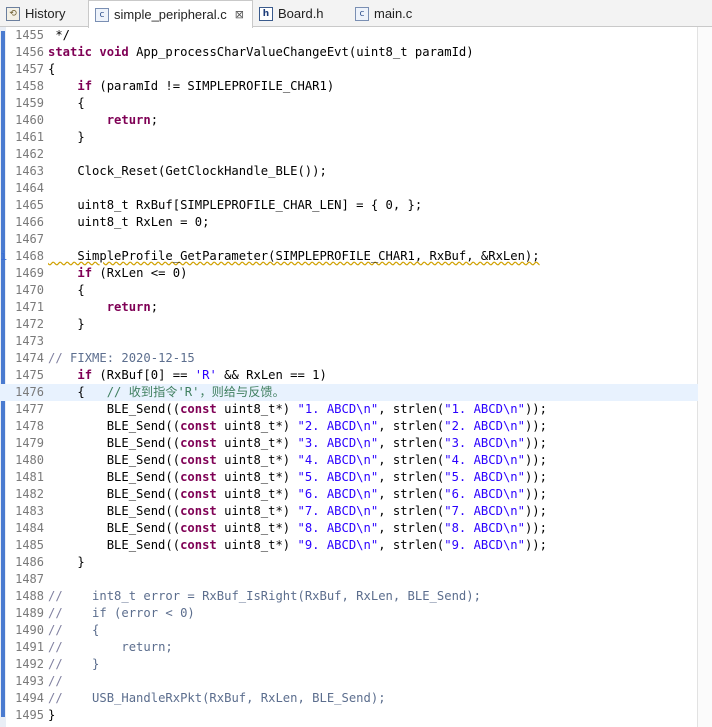 The height and width of the screenshot is (727, 712). I want to click on code-line: 1455 */, so click(349, 35).